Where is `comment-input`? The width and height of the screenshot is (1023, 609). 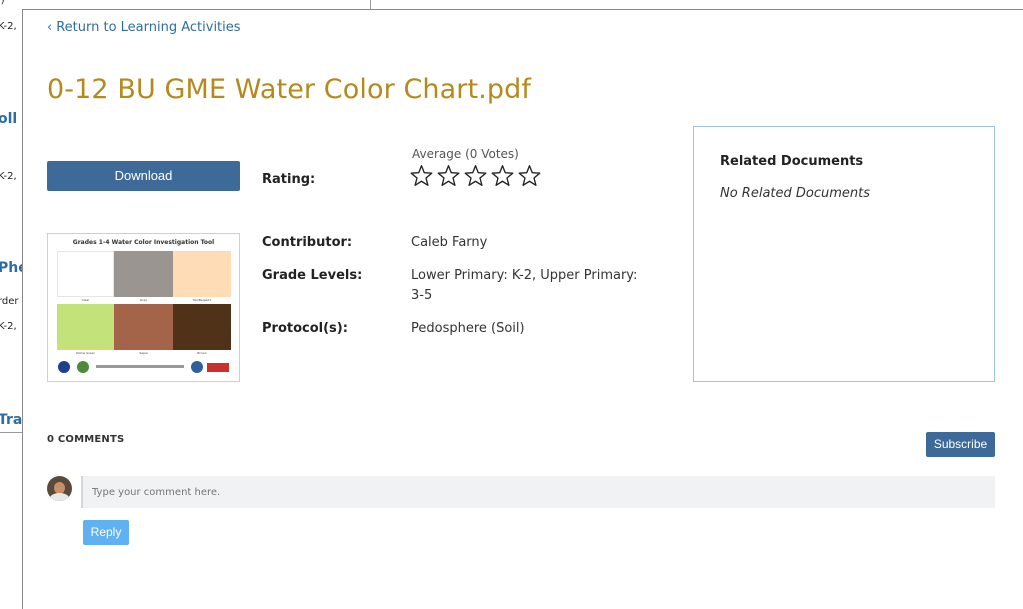
comment-input is located at coordinates (538, 492).